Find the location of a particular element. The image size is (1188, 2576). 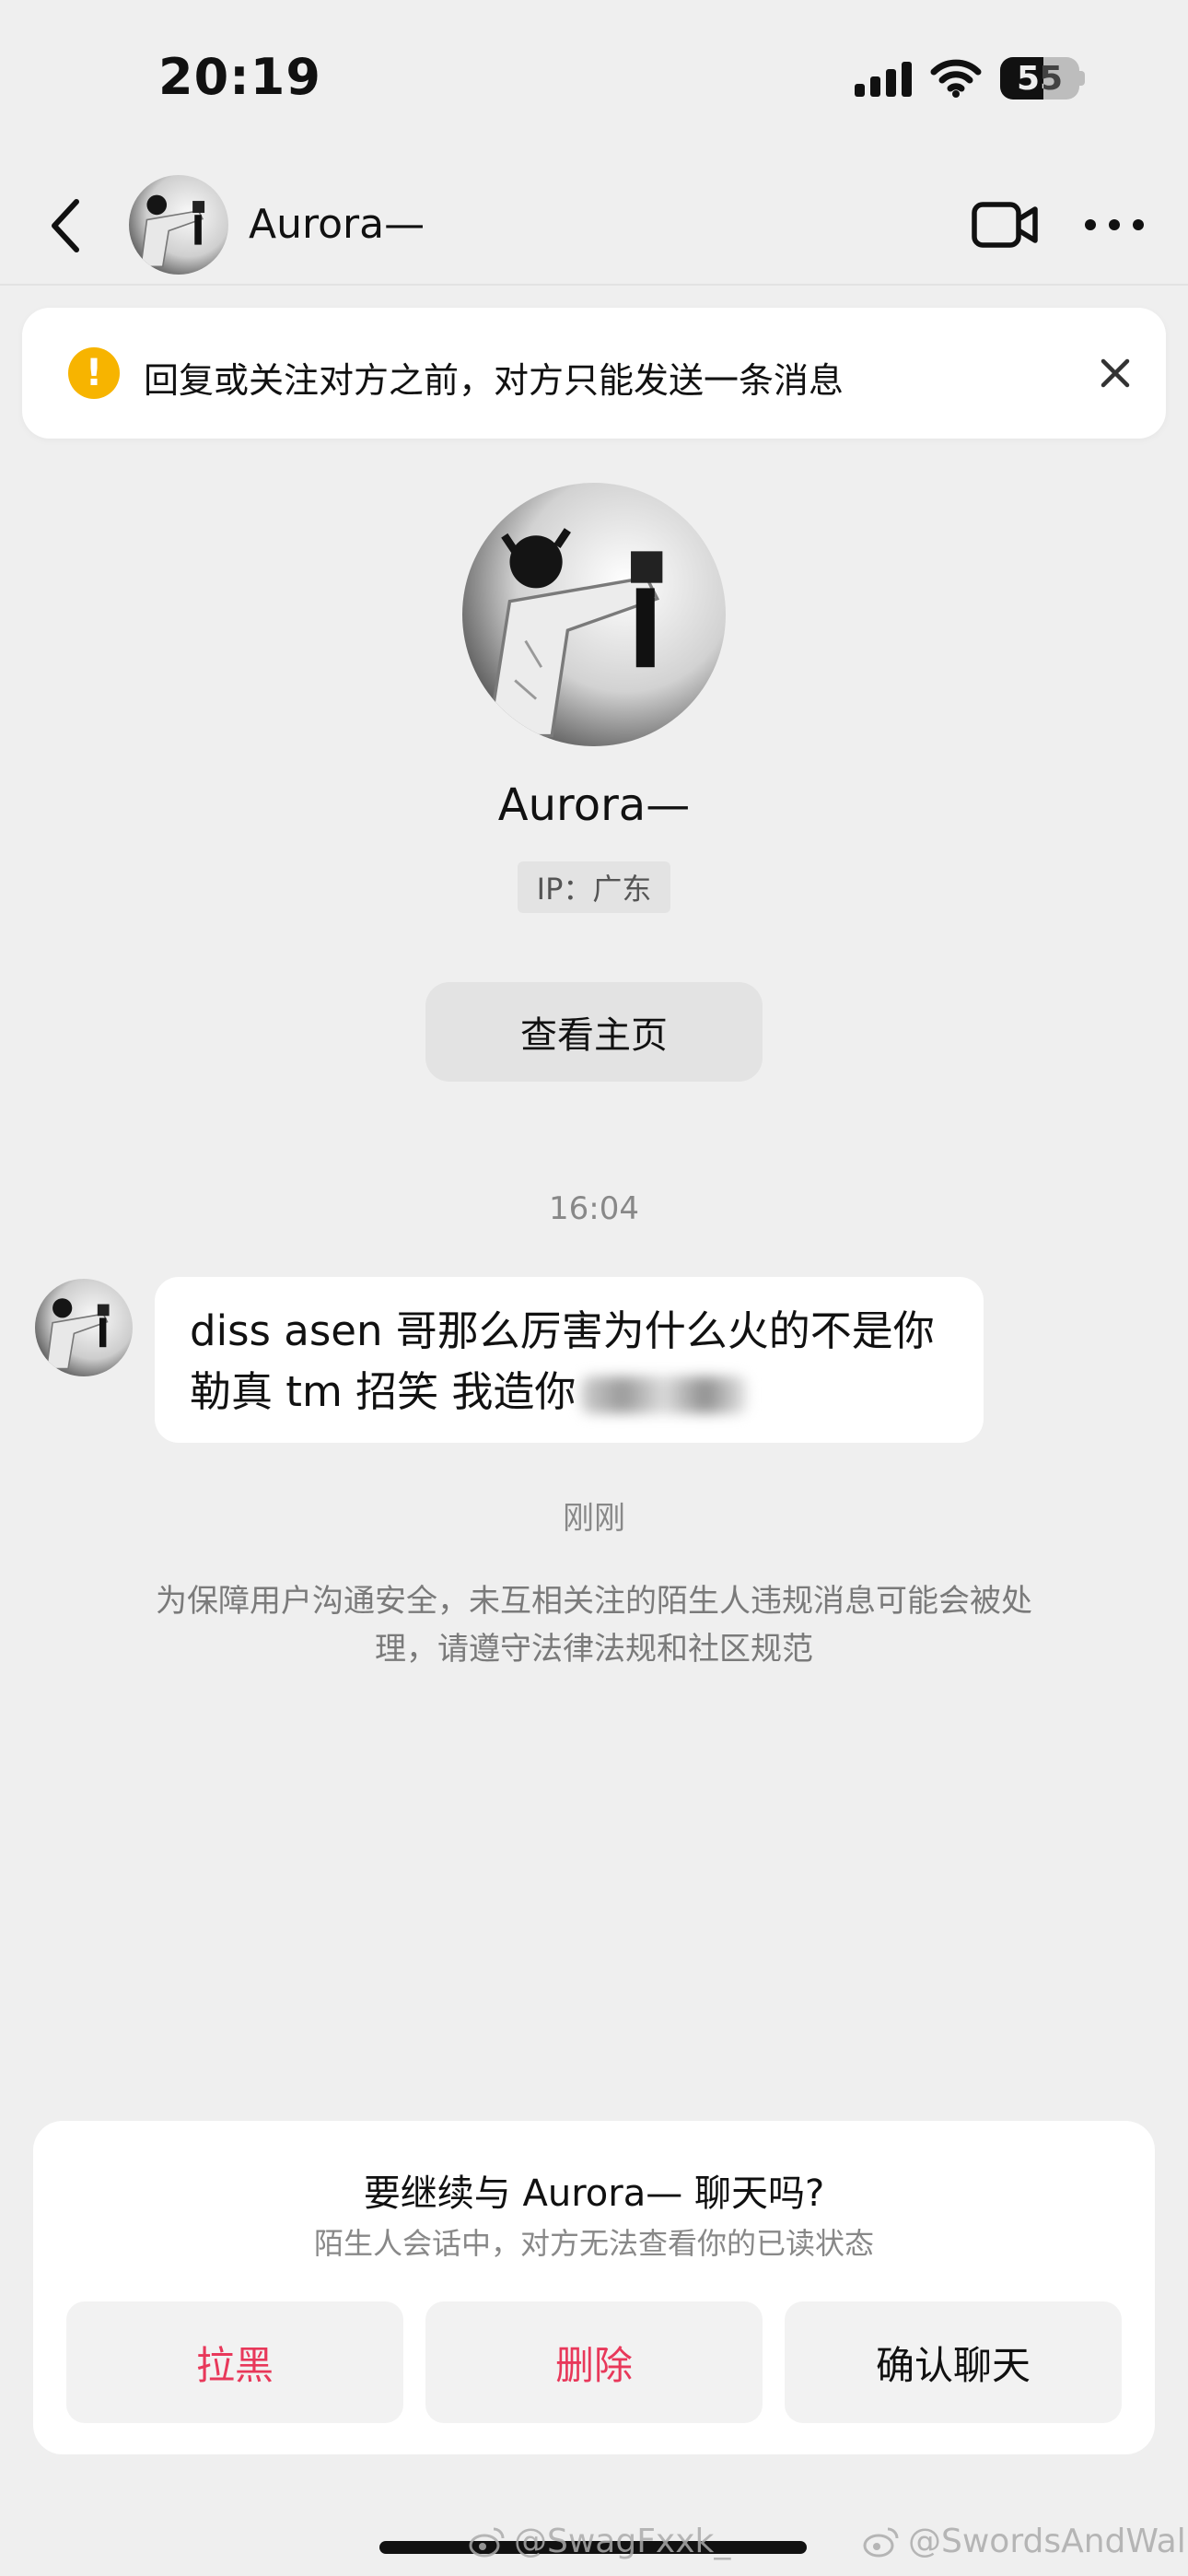

watermark-text: @SwagFxxk_ is located at coordinates (622, 2541).